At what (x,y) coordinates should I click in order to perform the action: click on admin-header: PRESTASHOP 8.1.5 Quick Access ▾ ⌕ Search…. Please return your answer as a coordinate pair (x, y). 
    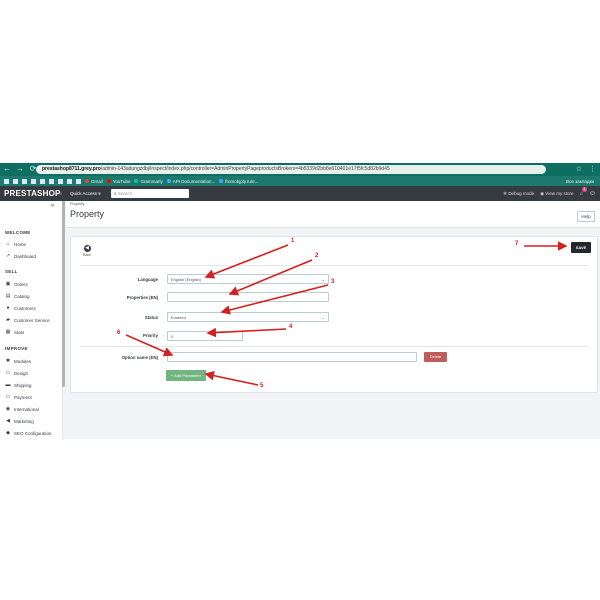
    Looking at the image, I should click on (300, 193).